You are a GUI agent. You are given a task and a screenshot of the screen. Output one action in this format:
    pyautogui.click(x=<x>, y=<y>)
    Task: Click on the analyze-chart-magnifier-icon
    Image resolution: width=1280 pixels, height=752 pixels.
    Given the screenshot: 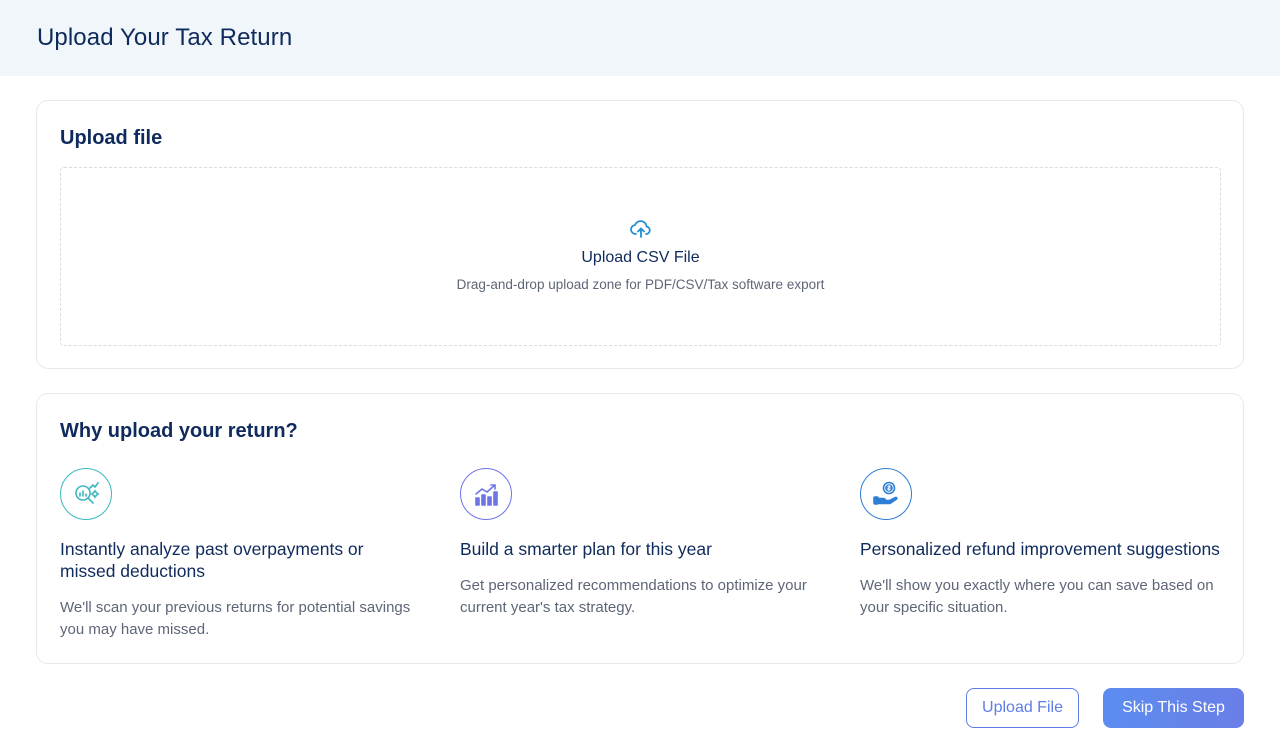 What is the action you would take?
    pyautogui.click(x=87, y=493)
    